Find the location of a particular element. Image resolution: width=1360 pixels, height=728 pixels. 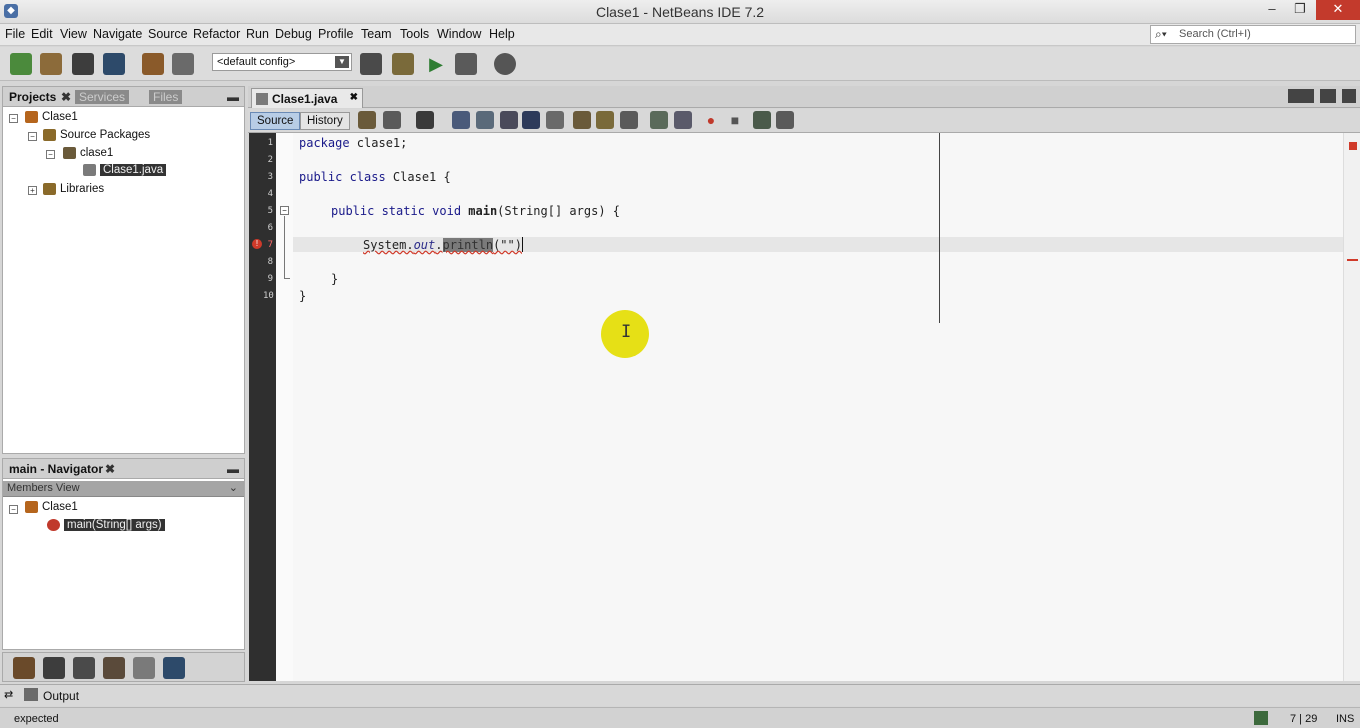

search-box: ⌕▾ Search (Ctrl+I) is located at coordinates (1253, 34).